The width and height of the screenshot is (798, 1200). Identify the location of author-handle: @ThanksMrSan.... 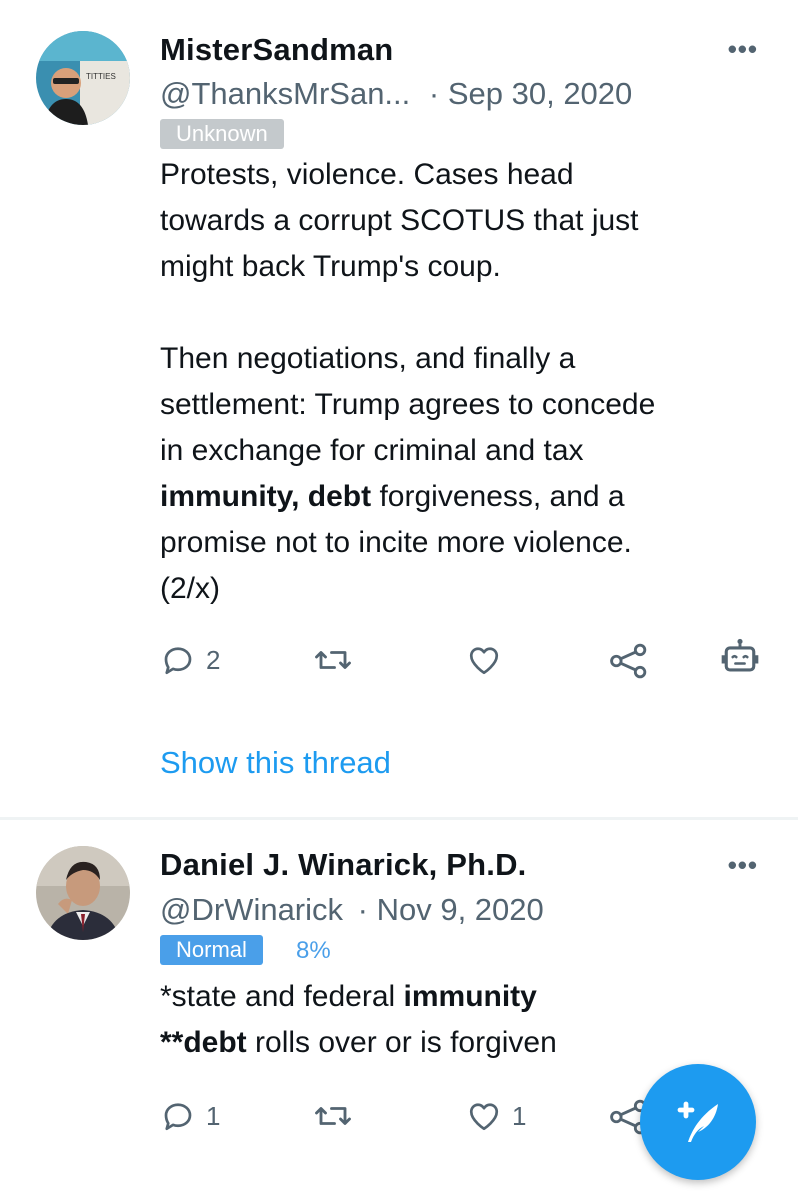
(285, 93).